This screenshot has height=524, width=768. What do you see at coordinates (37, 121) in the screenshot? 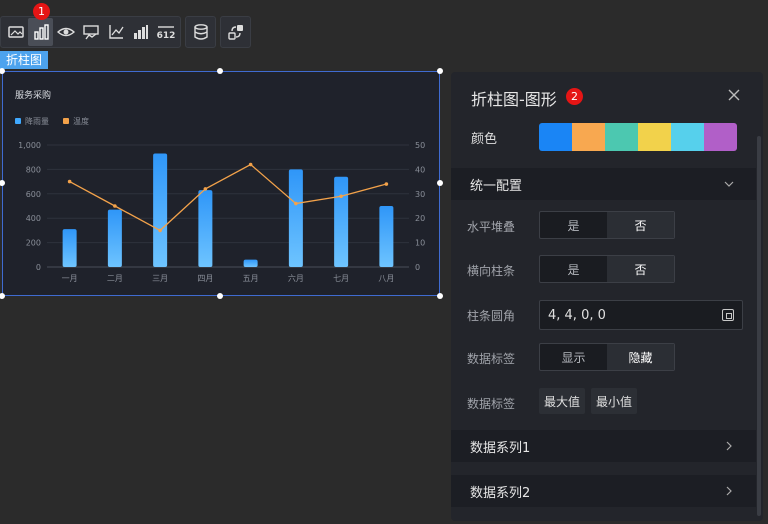
I see `legend-label-bar: 降雨量` at bounding box center [37, 121].